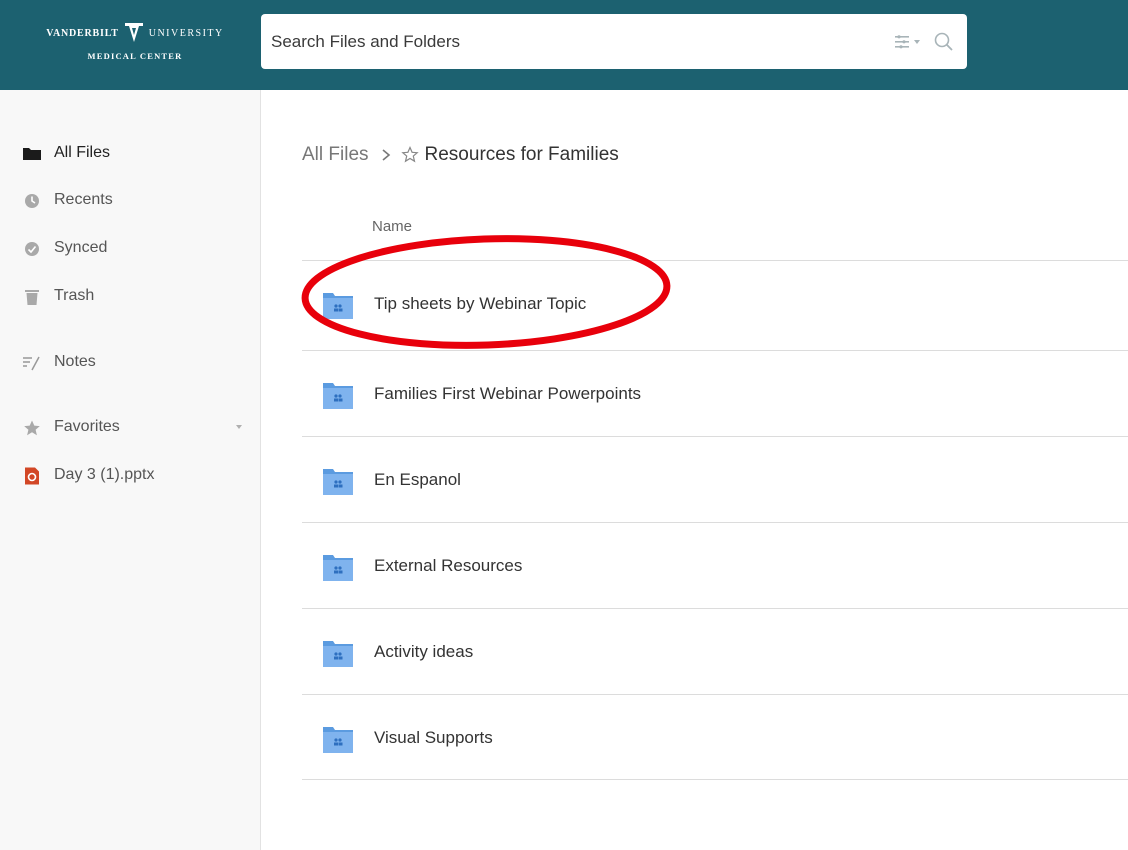  I want to click on sidebar-item-label: Recents, so click(83, 199).